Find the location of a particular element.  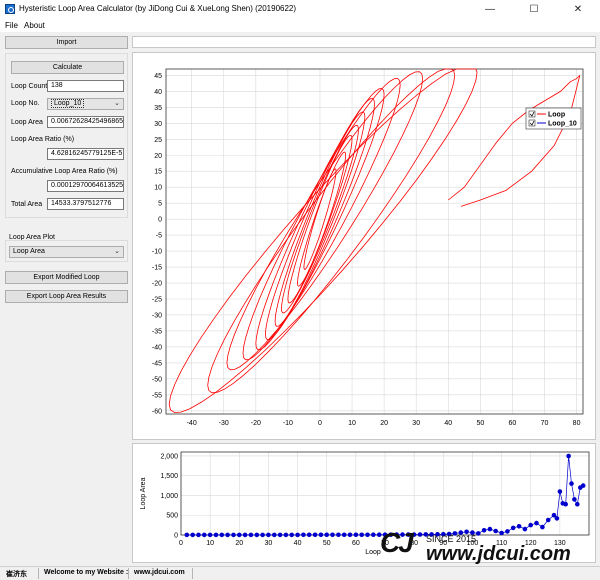

y-tick-label: 0 is located at coordinates (176, 536).